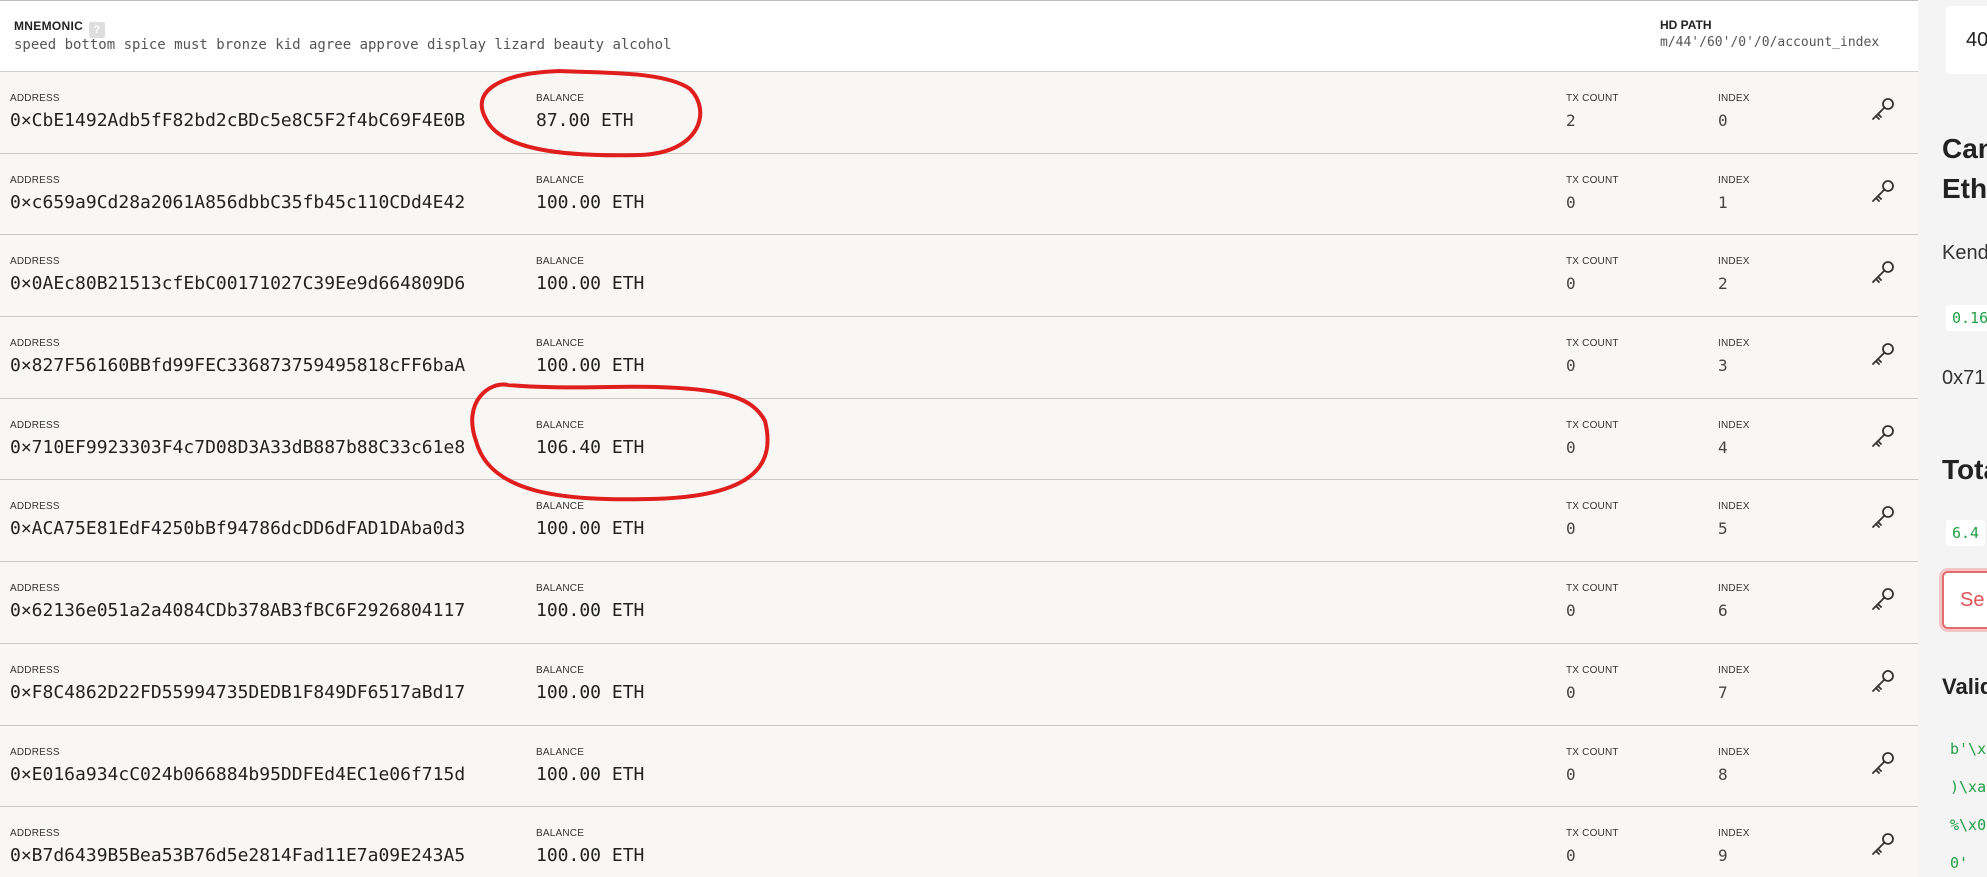 The width and height of the screenshot is (1987, 877). What do you see at coordinates (1723, 529) in the screenshot?
I see `index-value: 5` at bounding box center [1723, 529].